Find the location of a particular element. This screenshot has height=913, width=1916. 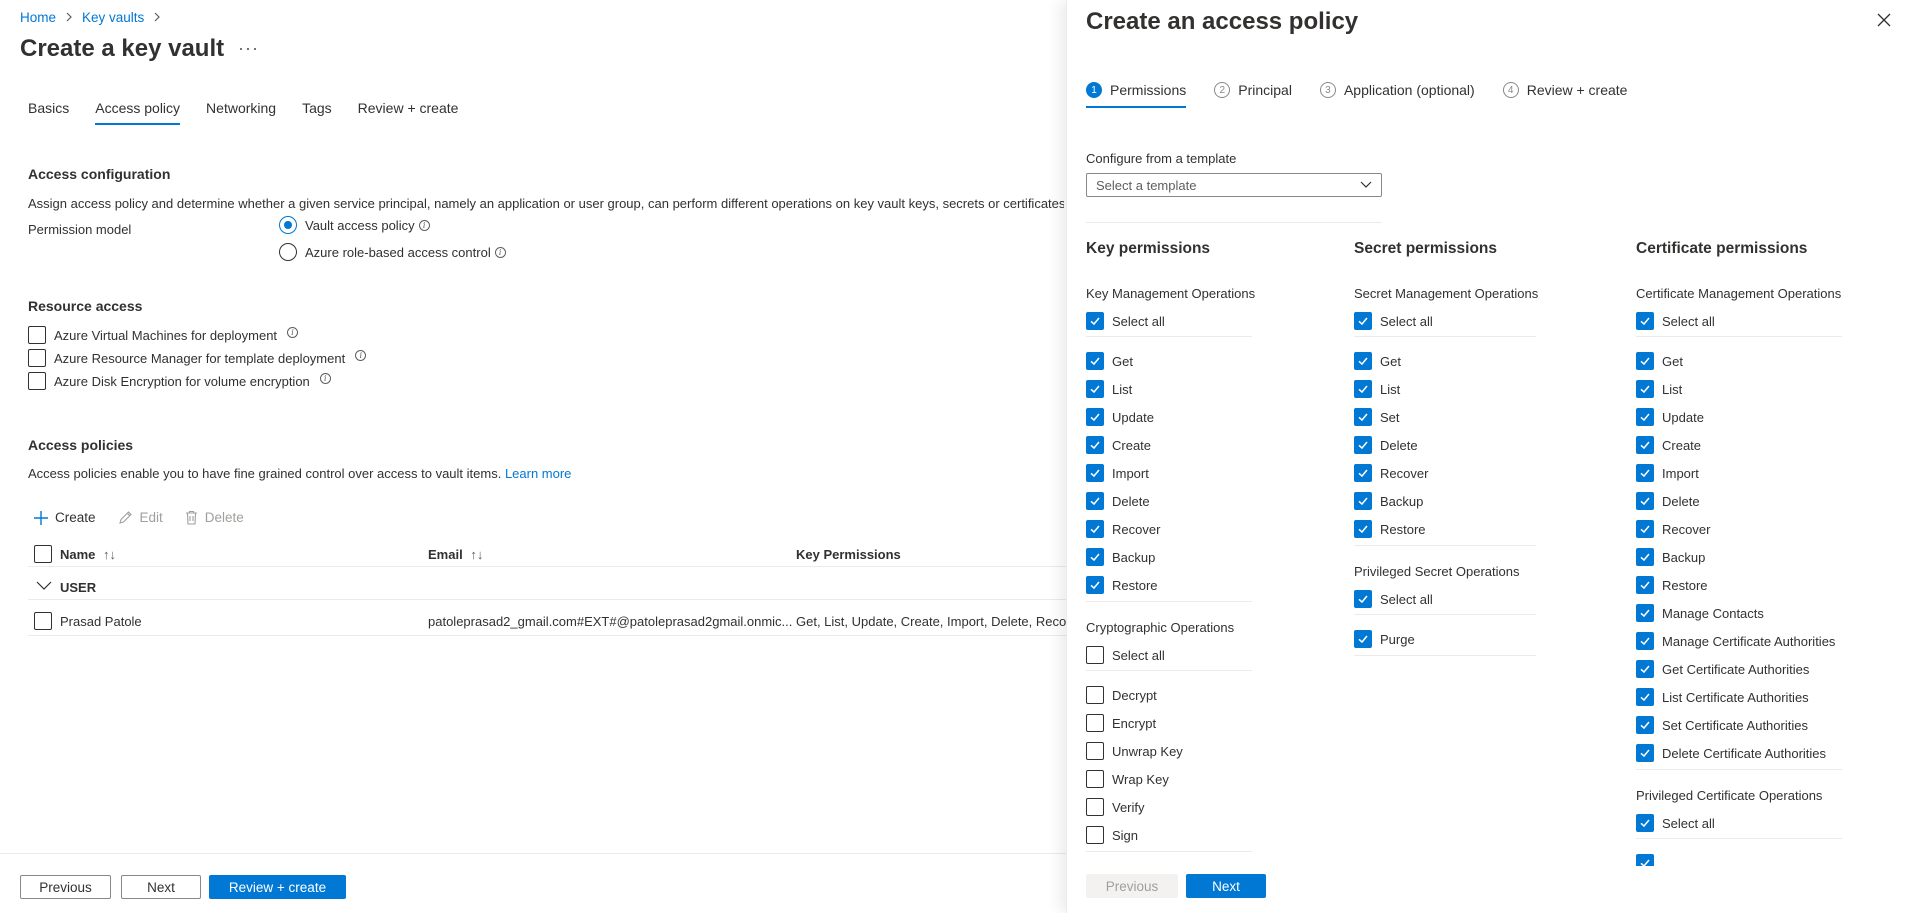

key-perm-unwrap-key: Unwrap Key is located at coordinates (1170, 751).